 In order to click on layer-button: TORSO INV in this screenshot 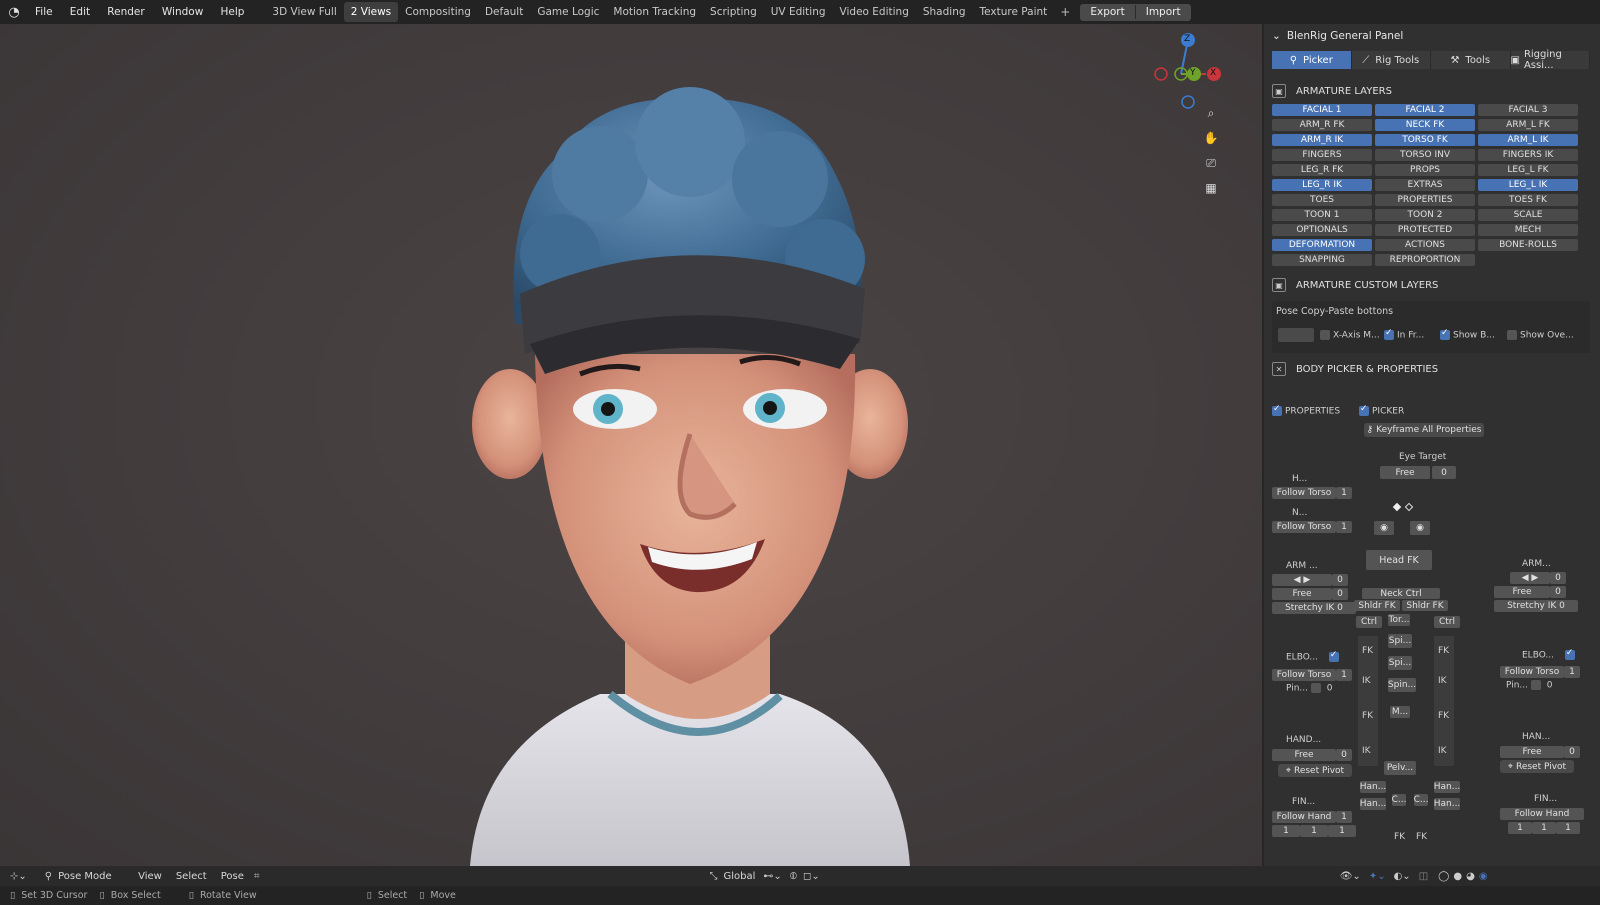, I will do `click(1425, 155)`.